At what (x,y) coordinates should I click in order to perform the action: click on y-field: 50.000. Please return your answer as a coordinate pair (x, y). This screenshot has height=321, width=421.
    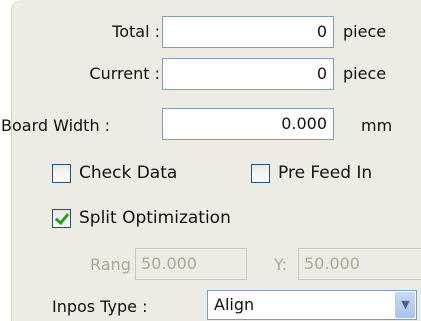
    Looking at the image, I should click on (359, 264).